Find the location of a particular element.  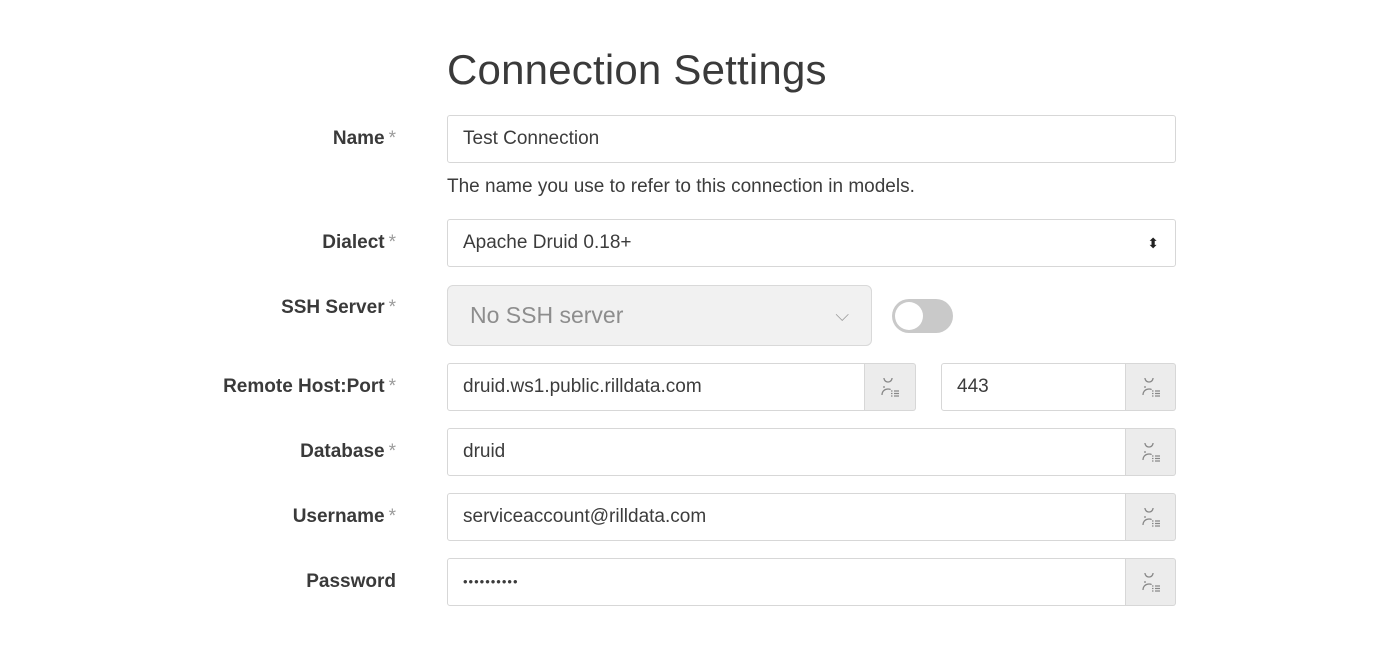

database-label: Database * is located at coordinates (198, 452).